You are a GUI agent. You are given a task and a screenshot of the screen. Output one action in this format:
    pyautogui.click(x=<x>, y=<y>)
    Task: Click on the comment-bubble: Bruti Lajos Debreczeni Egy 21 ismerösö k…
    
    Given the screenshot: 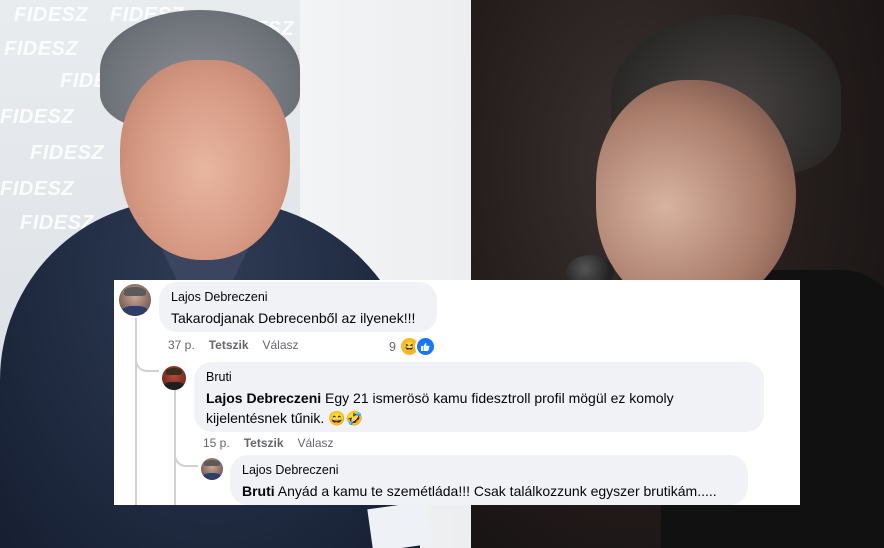 What is the action you would take?
    pyautogui.click(x=479, y=397)
    